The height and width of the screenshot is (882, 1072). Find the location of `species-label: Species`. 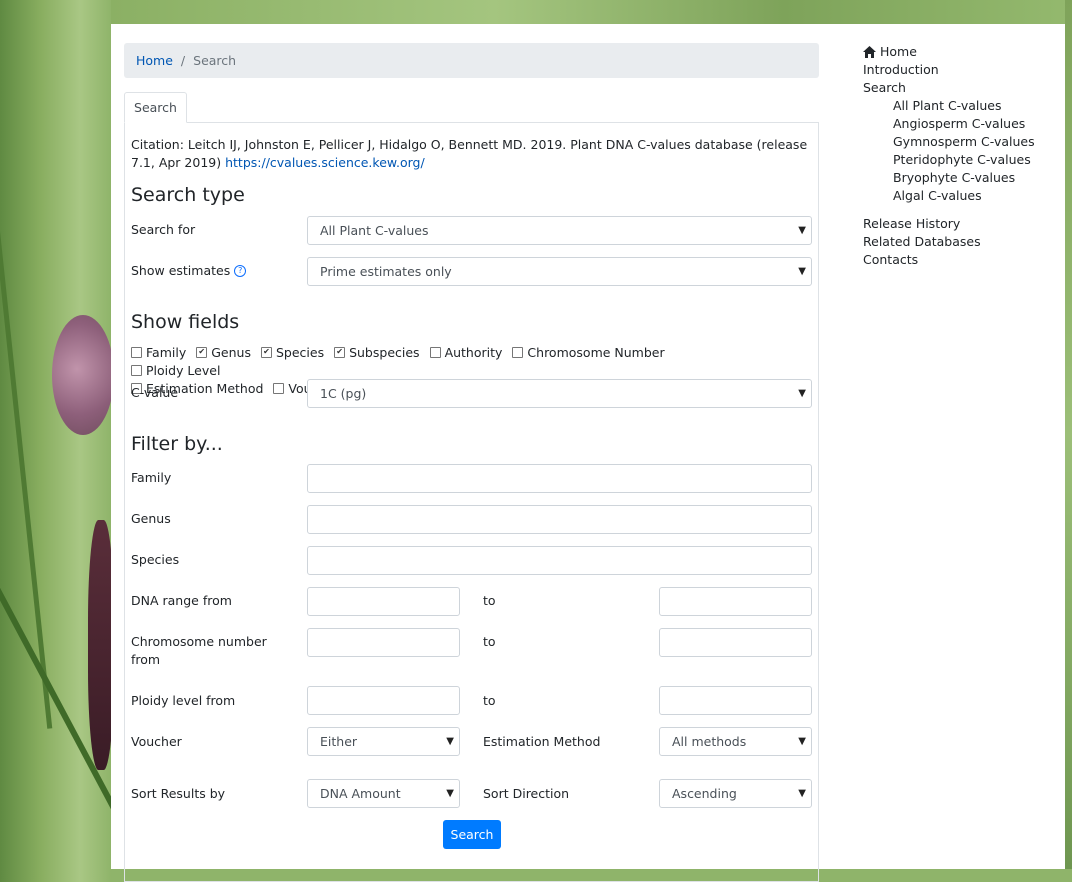

species-label: Species is located at coordinates (155, 559).